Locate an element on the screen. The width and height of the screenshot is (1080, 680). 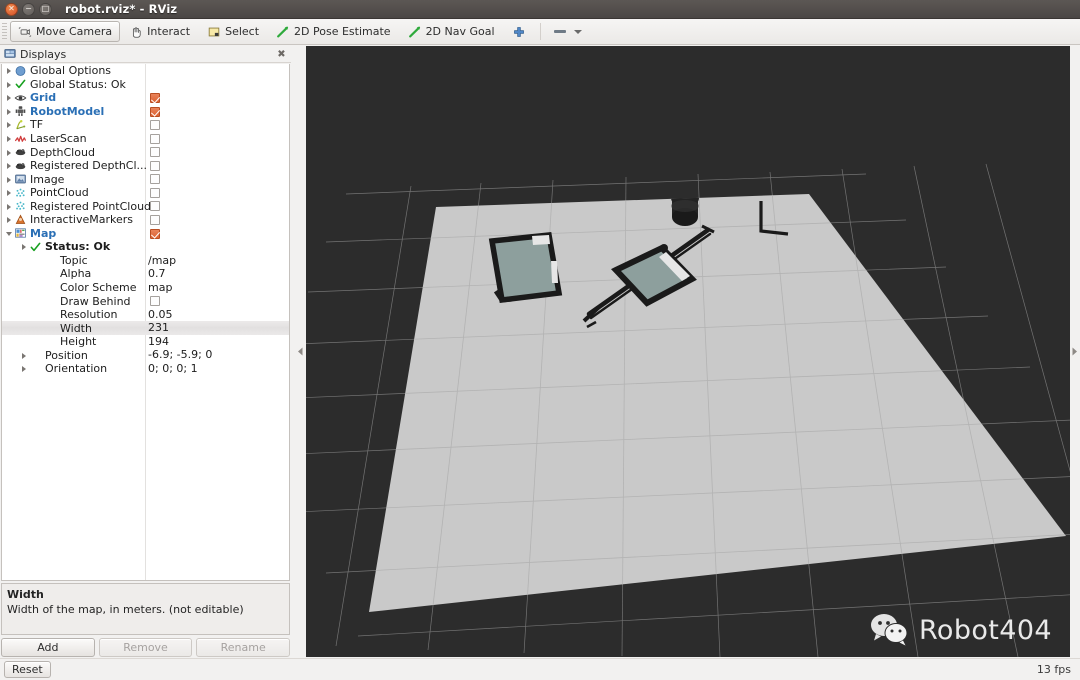
toolbar-select-button: Select is located at coordinates (233, 31).